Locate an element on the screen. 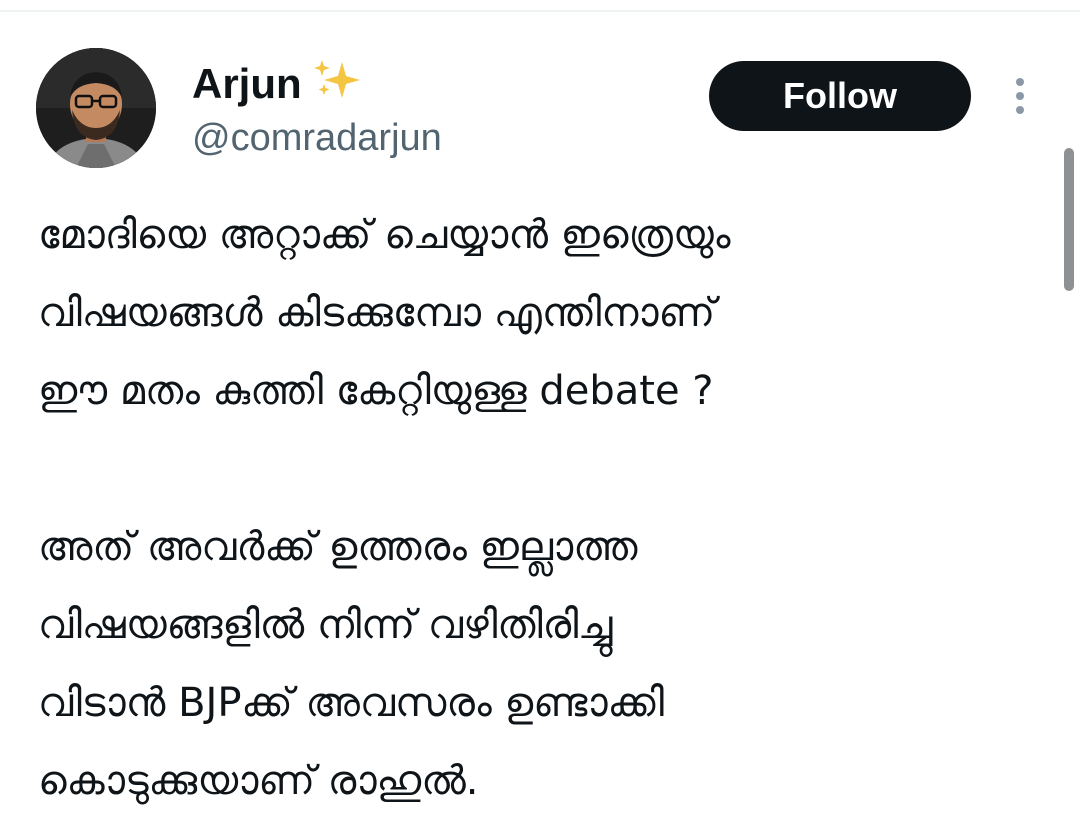 Image resolution: width=1080 pixels, height=831 pixels. tweet-line: മോദിയെ അറ്റാക്ക് ചെയ്യാൻ ഇത്രെയും is located at coordinates (384, 235).